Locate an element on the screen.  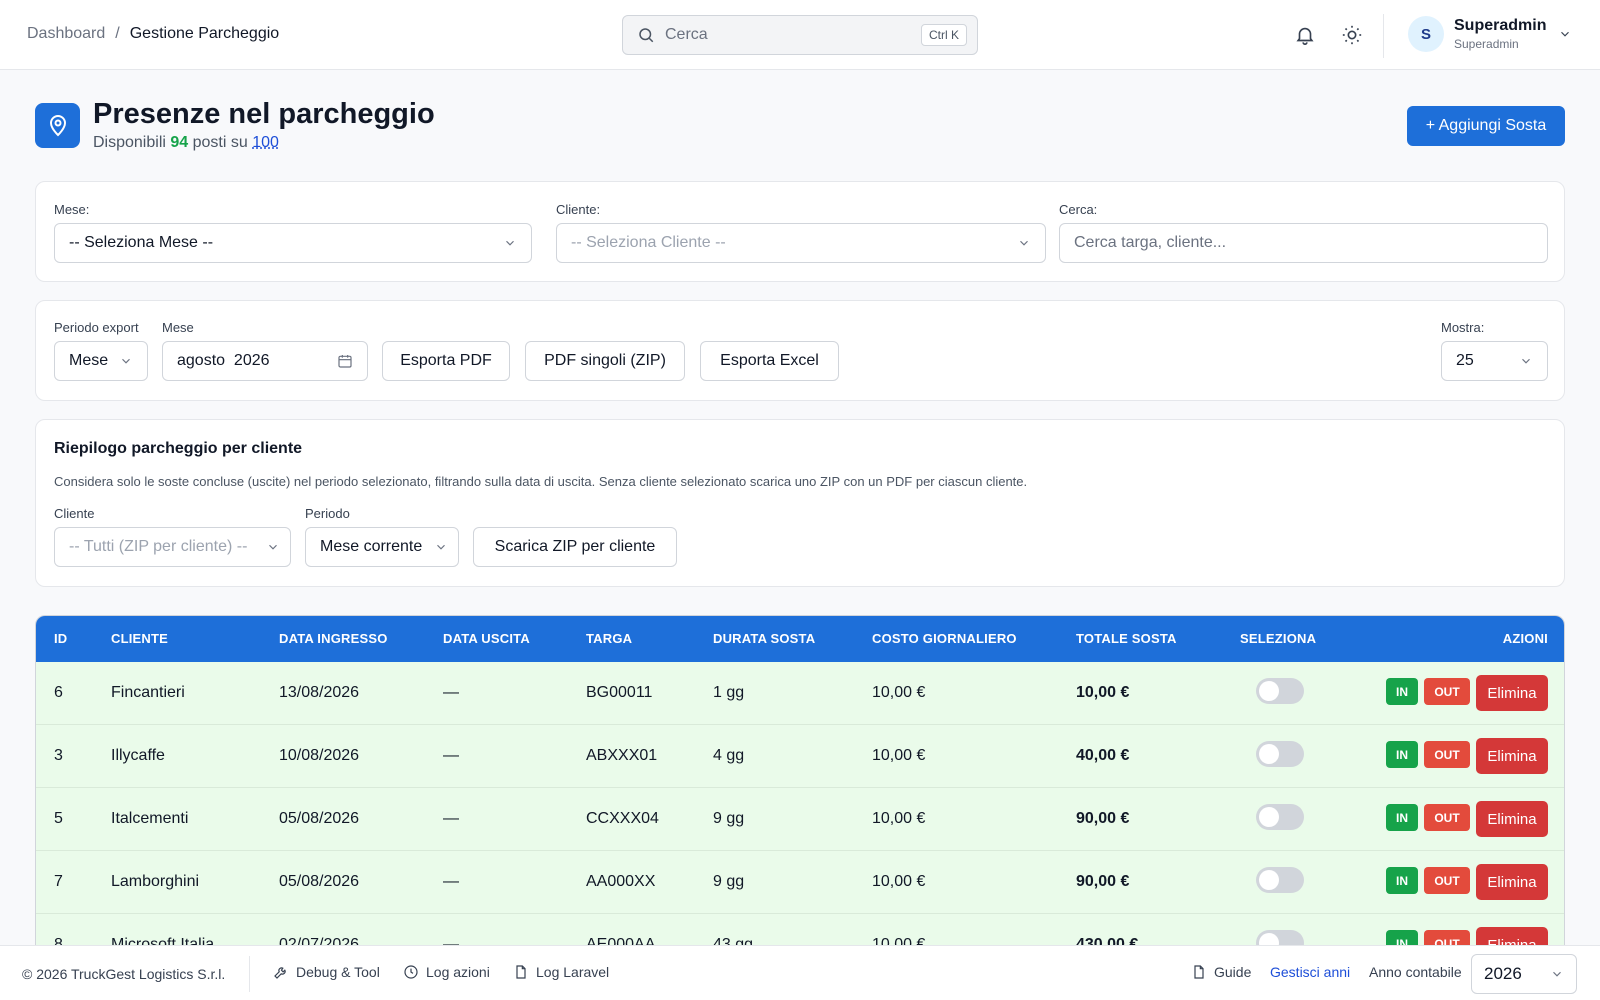
download-zip-per-client-button: Scarica ZIP per cliente is located at coordinates (575, 547).